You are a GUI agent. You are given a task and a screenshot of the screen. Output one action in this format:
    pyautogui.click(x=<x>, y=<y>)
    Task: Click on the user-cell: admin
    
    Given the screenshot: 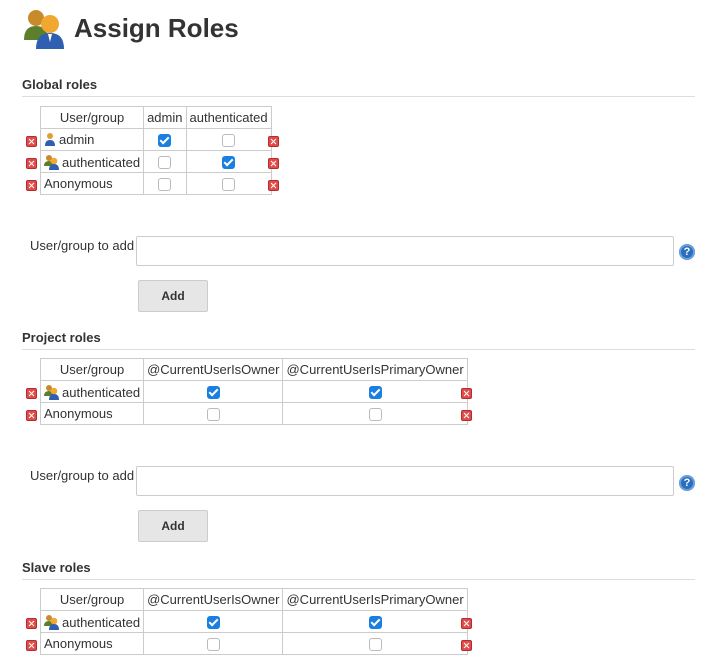 What is the action you would take?
    pyautogui.click(x=92, y=139)
    